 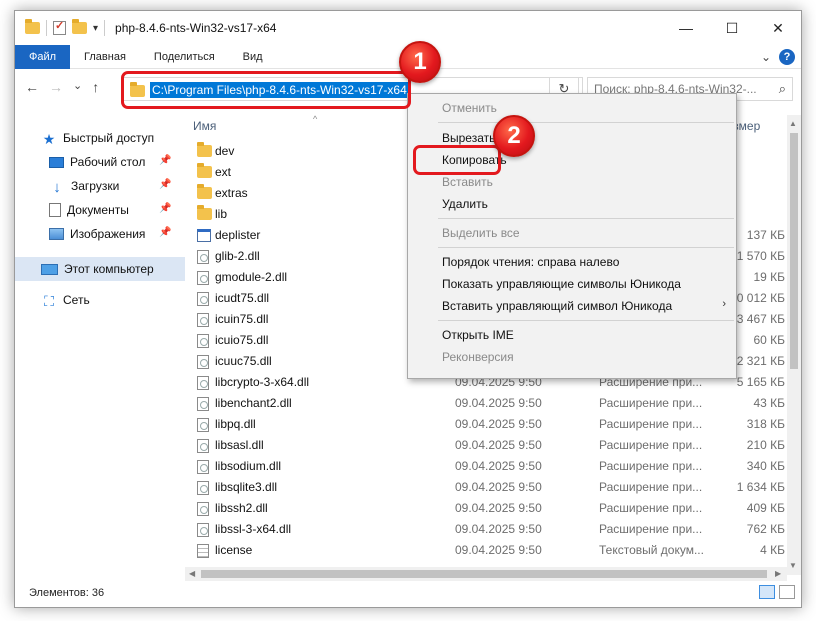 What do you see at coordinates (109, 269) in the screenshot?
I see `sidebar-item-label: Этот компьютер` at bounding box center [109, 269].